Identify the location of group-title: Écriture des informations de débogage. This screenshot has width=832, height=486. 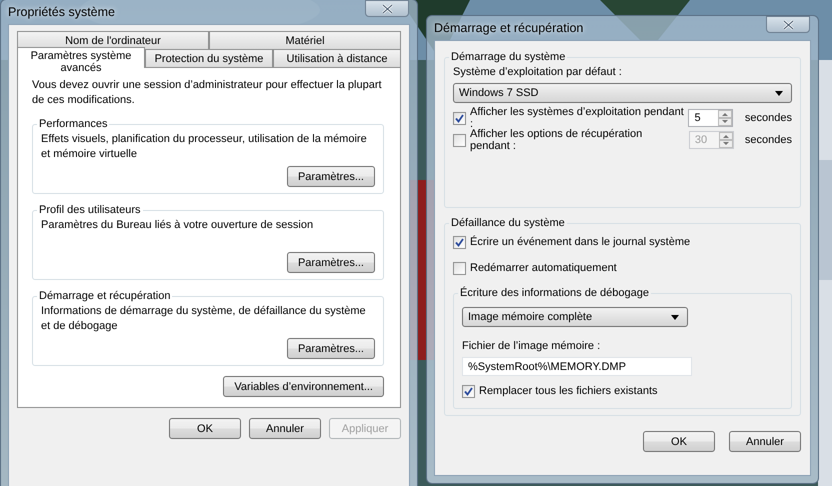
(554, 293).